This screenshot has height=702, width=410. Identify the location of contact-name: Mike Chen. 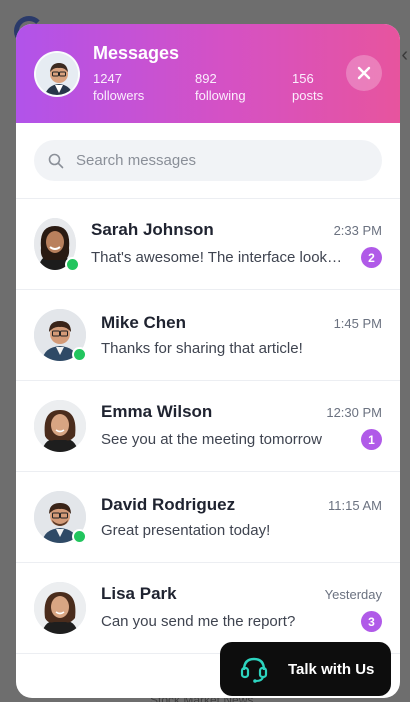
(144, 322).